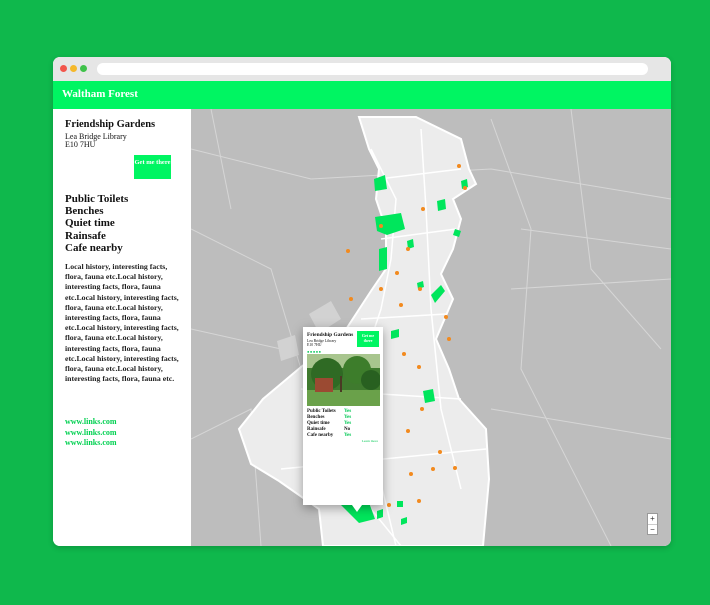  Describe the element at coordinates (152, 167) in the screenshot. I see `get-me-there-button: Get me there` at that location.